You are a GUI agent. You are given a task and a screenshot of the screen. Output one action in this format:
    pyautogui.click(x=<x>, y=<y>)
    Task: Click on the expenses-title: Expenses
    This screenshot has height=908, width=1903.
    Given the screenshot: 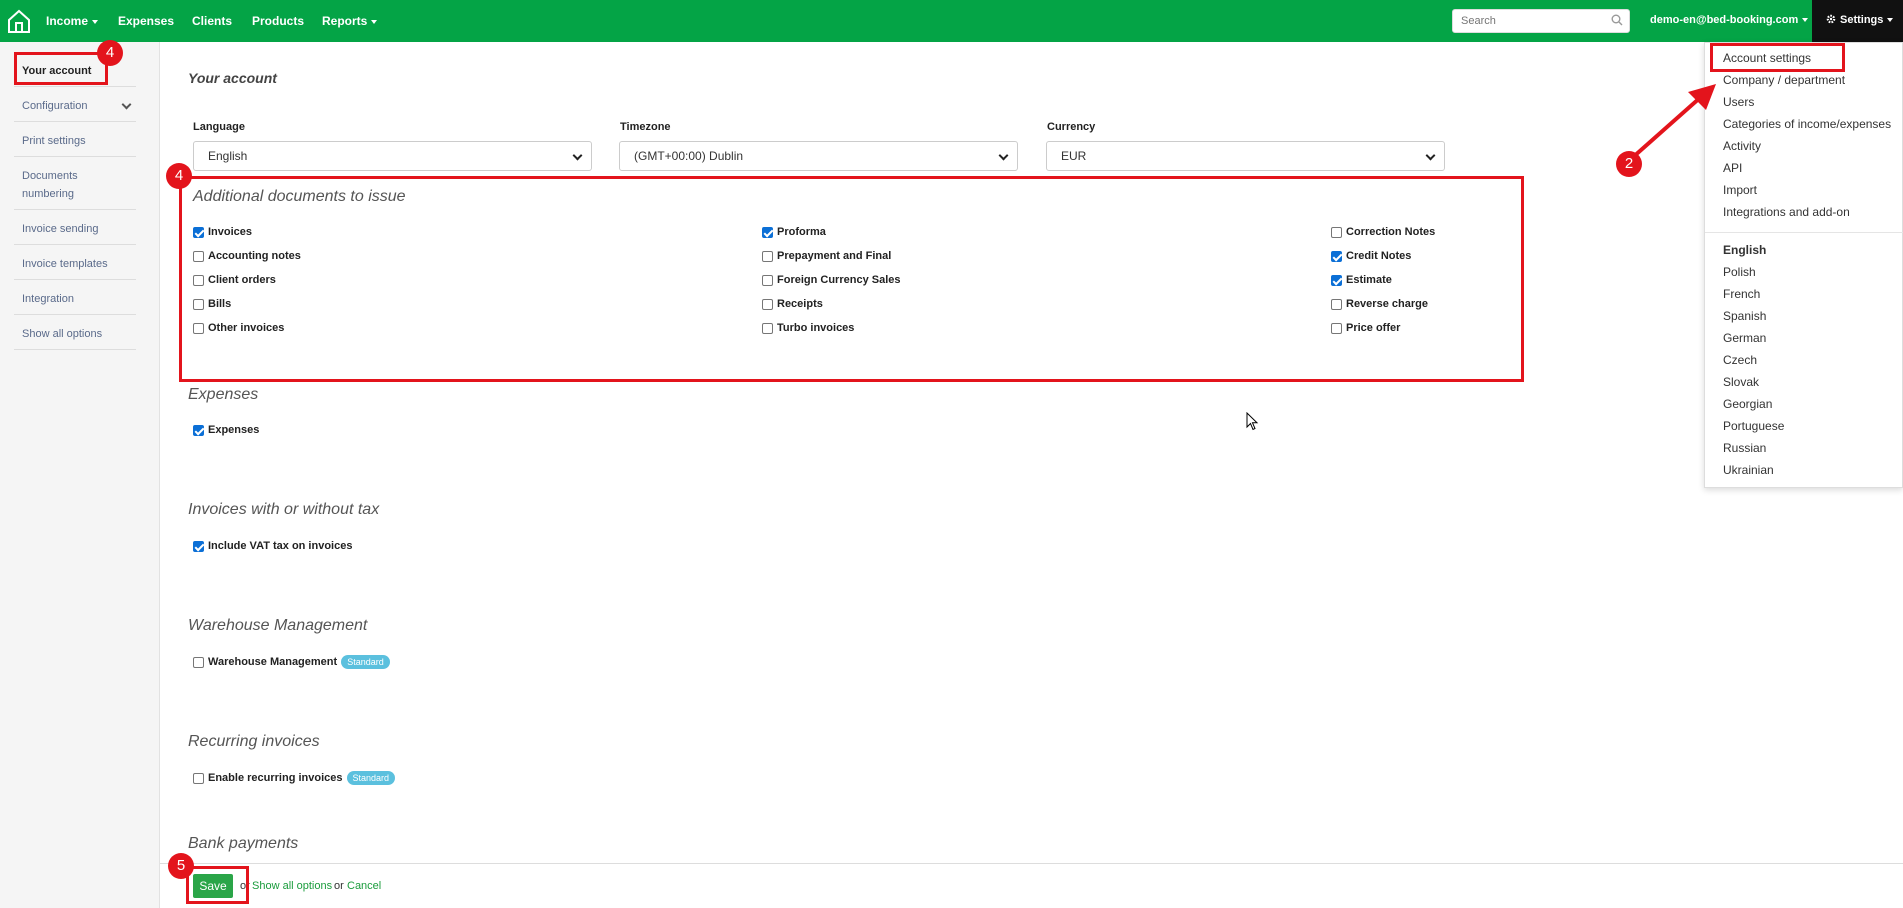 What is the action you would take?
    pyautogui.click(x=223, y=394)
    